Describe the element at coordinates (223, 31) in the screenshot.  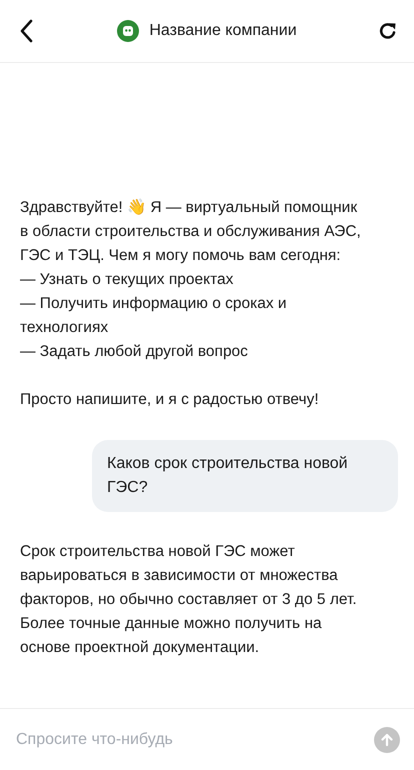
I see `company-title: Название компании` at that location.